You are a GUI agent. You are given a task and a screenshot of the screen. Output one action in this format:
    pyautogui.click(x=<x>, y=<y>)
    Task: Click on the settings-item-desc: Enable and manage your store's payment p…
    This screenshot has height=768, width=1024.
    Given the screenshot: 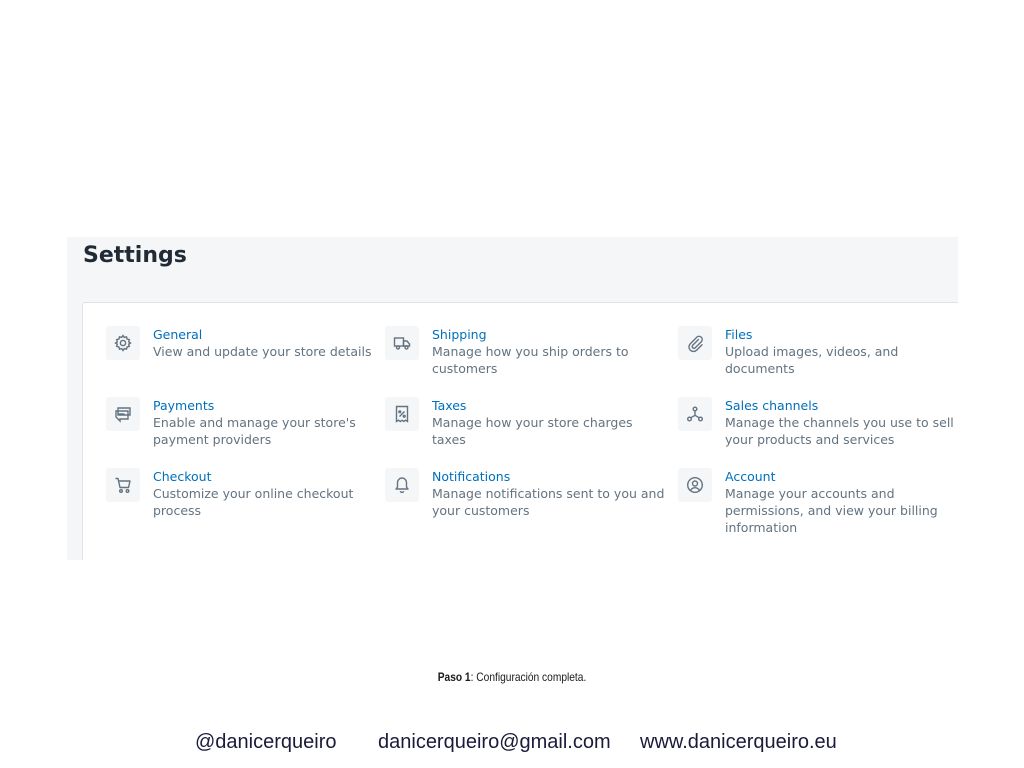 What is the action you would take?
    pyautogui.click(x=254, y=431)
    